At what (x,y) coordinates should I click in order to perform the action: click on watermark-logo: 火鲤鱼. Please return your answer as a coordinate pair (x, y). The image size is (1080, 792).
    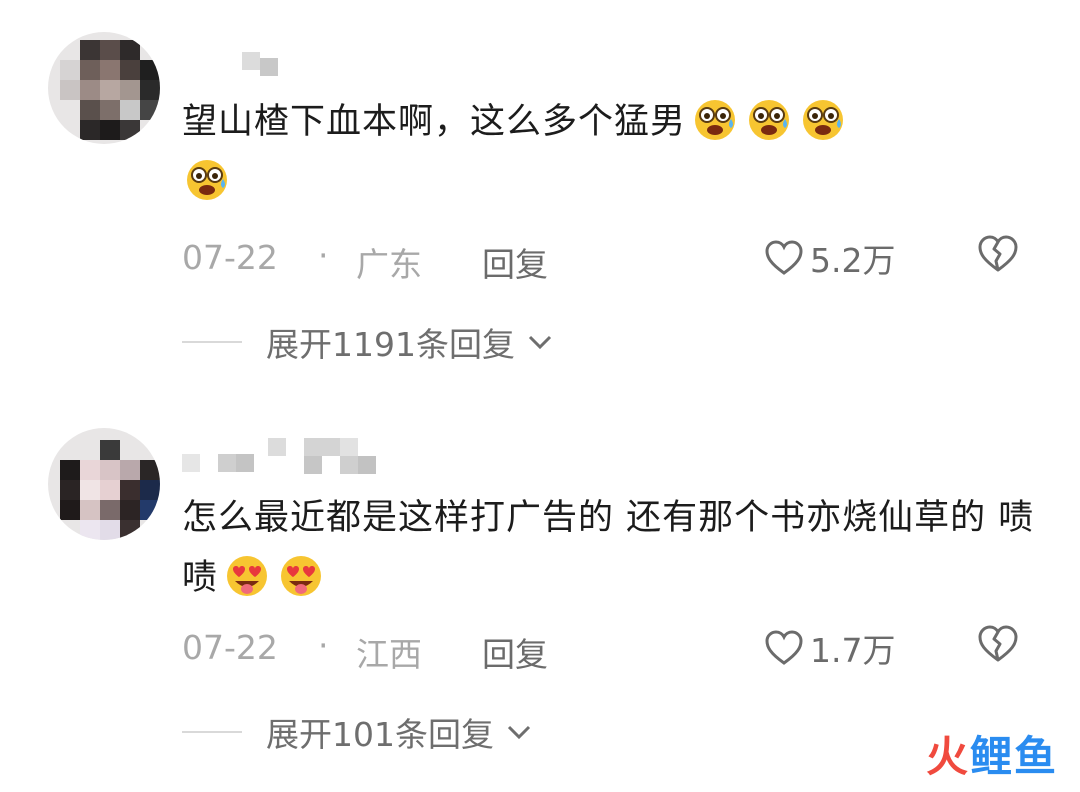
    Looking at the image, I should click on (992, 753).